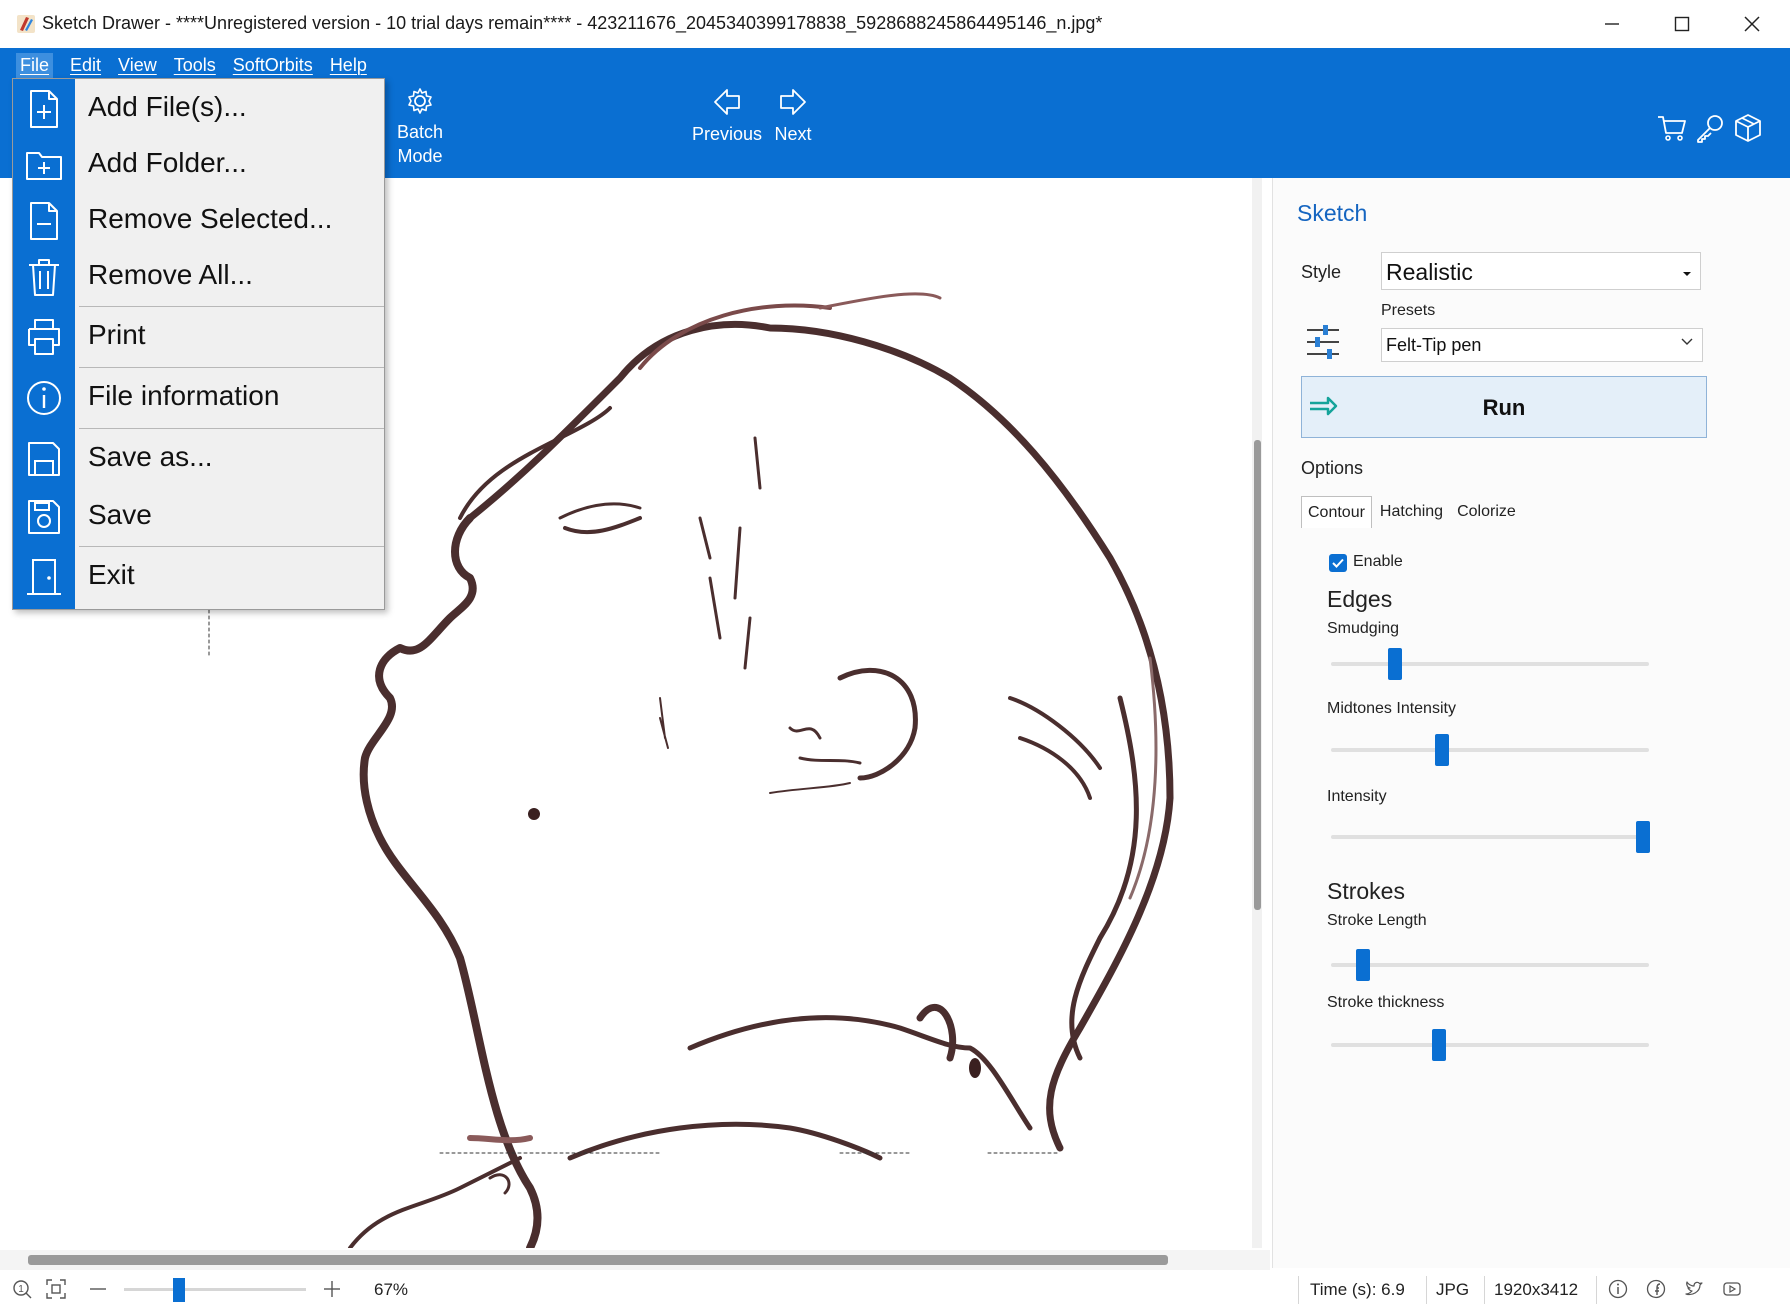  What do you see at coordinates (44, 337) in the screenshot?
I see `printer-icon` at bounding box center [44, 337].